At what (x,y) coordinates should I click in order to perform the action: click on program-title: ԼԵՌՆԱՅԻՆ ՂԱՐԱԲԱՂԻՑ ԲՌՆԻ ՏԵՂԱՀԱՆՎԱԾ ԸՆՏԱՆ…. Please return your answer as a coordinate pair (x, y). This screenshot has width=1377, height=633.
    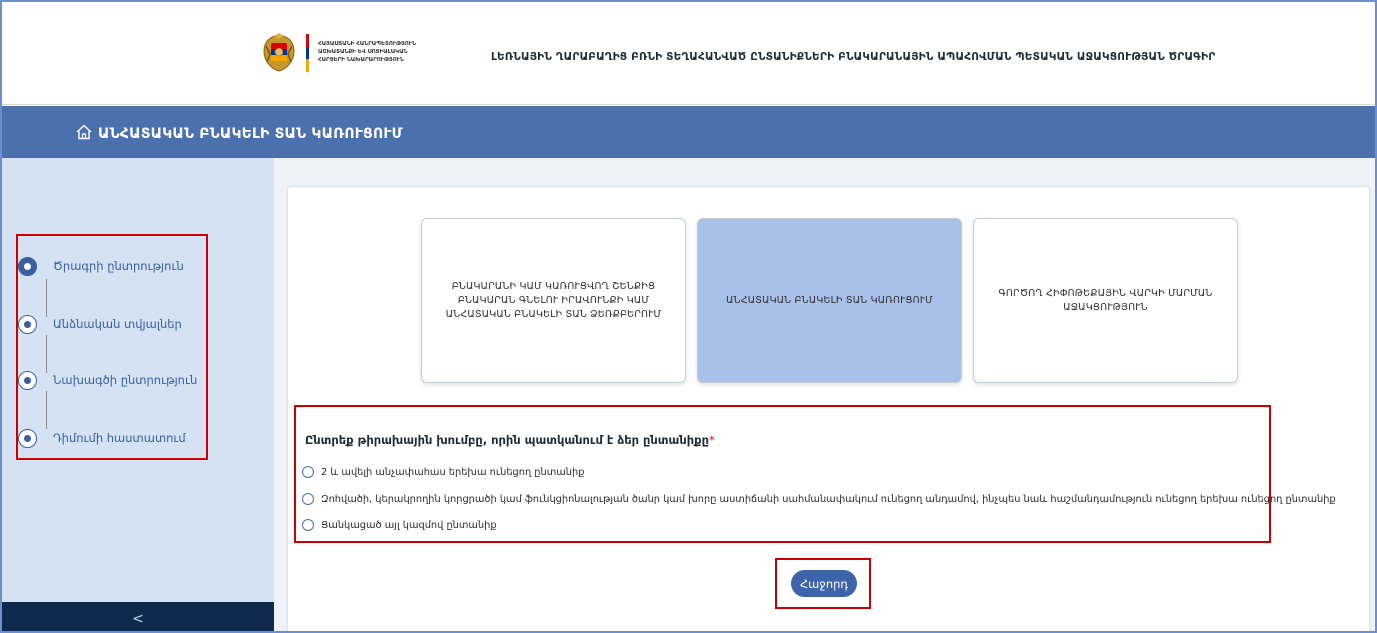
    Looking at the image, I should click on (853, 57).